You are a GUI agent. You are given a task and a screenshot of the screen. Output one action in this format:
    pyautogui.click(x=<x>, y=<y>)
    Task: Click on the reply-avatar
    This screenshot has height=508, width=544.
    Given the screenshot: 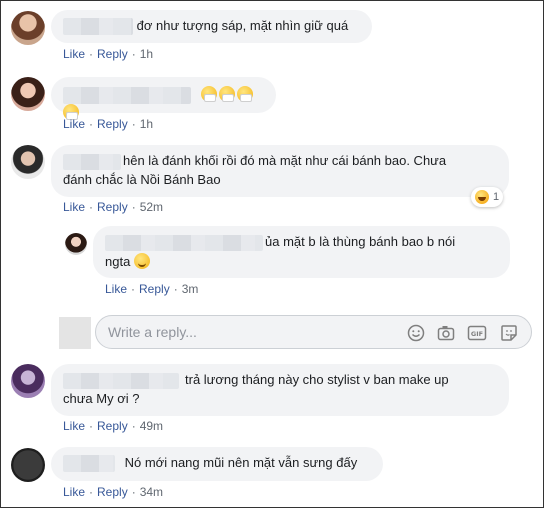 What is the action you would take?
    pyautogui.click(x=76, y=244)
    